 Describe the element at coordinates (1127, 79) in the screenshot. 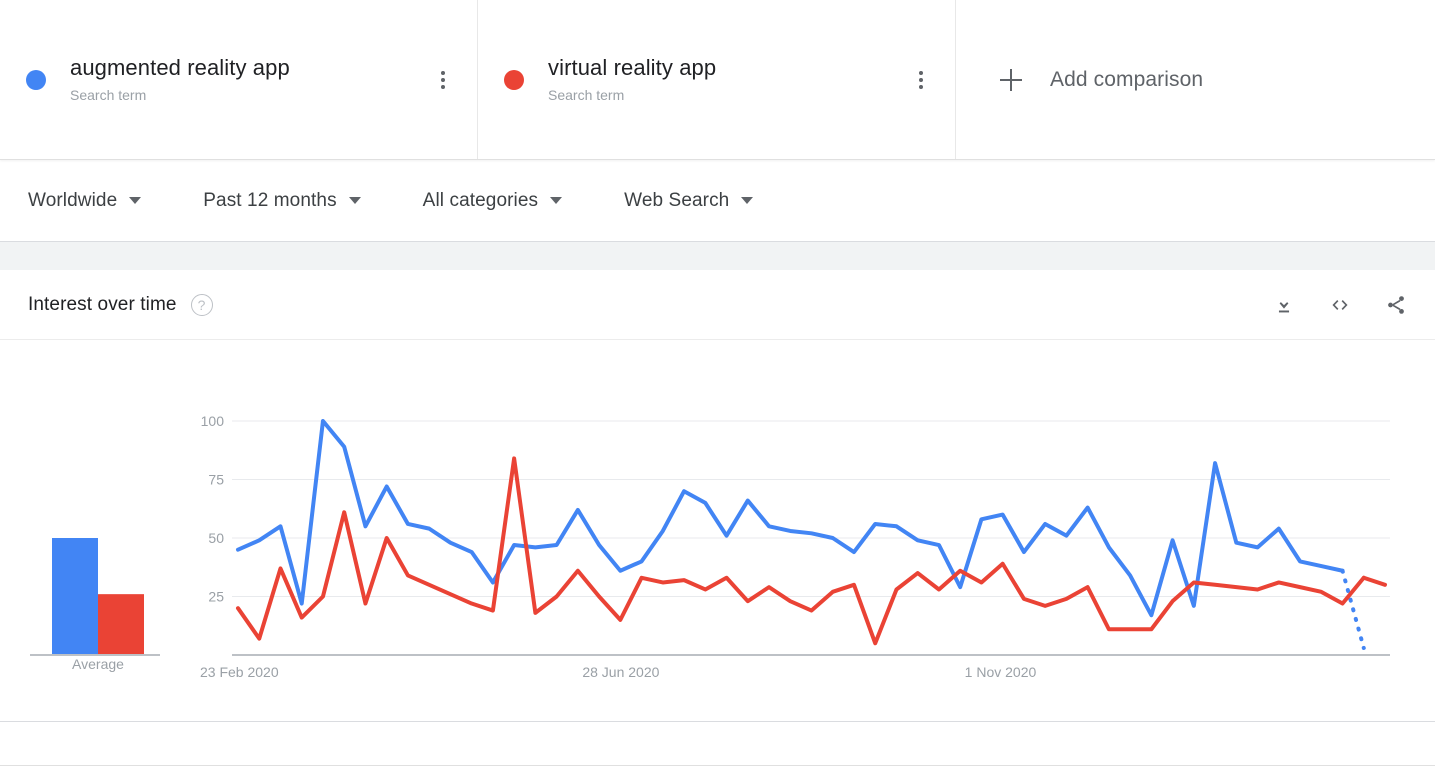

I see `add-comparison-label: Add comparison` at that location.